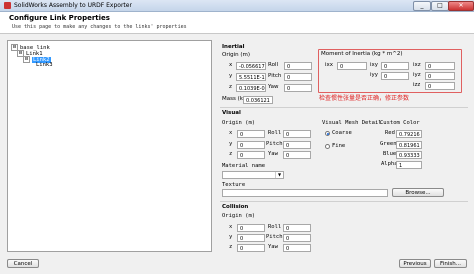  Describe the element at coordinates (251, 228) in the screenshot. I see `collision-x-field: 0` at that location.